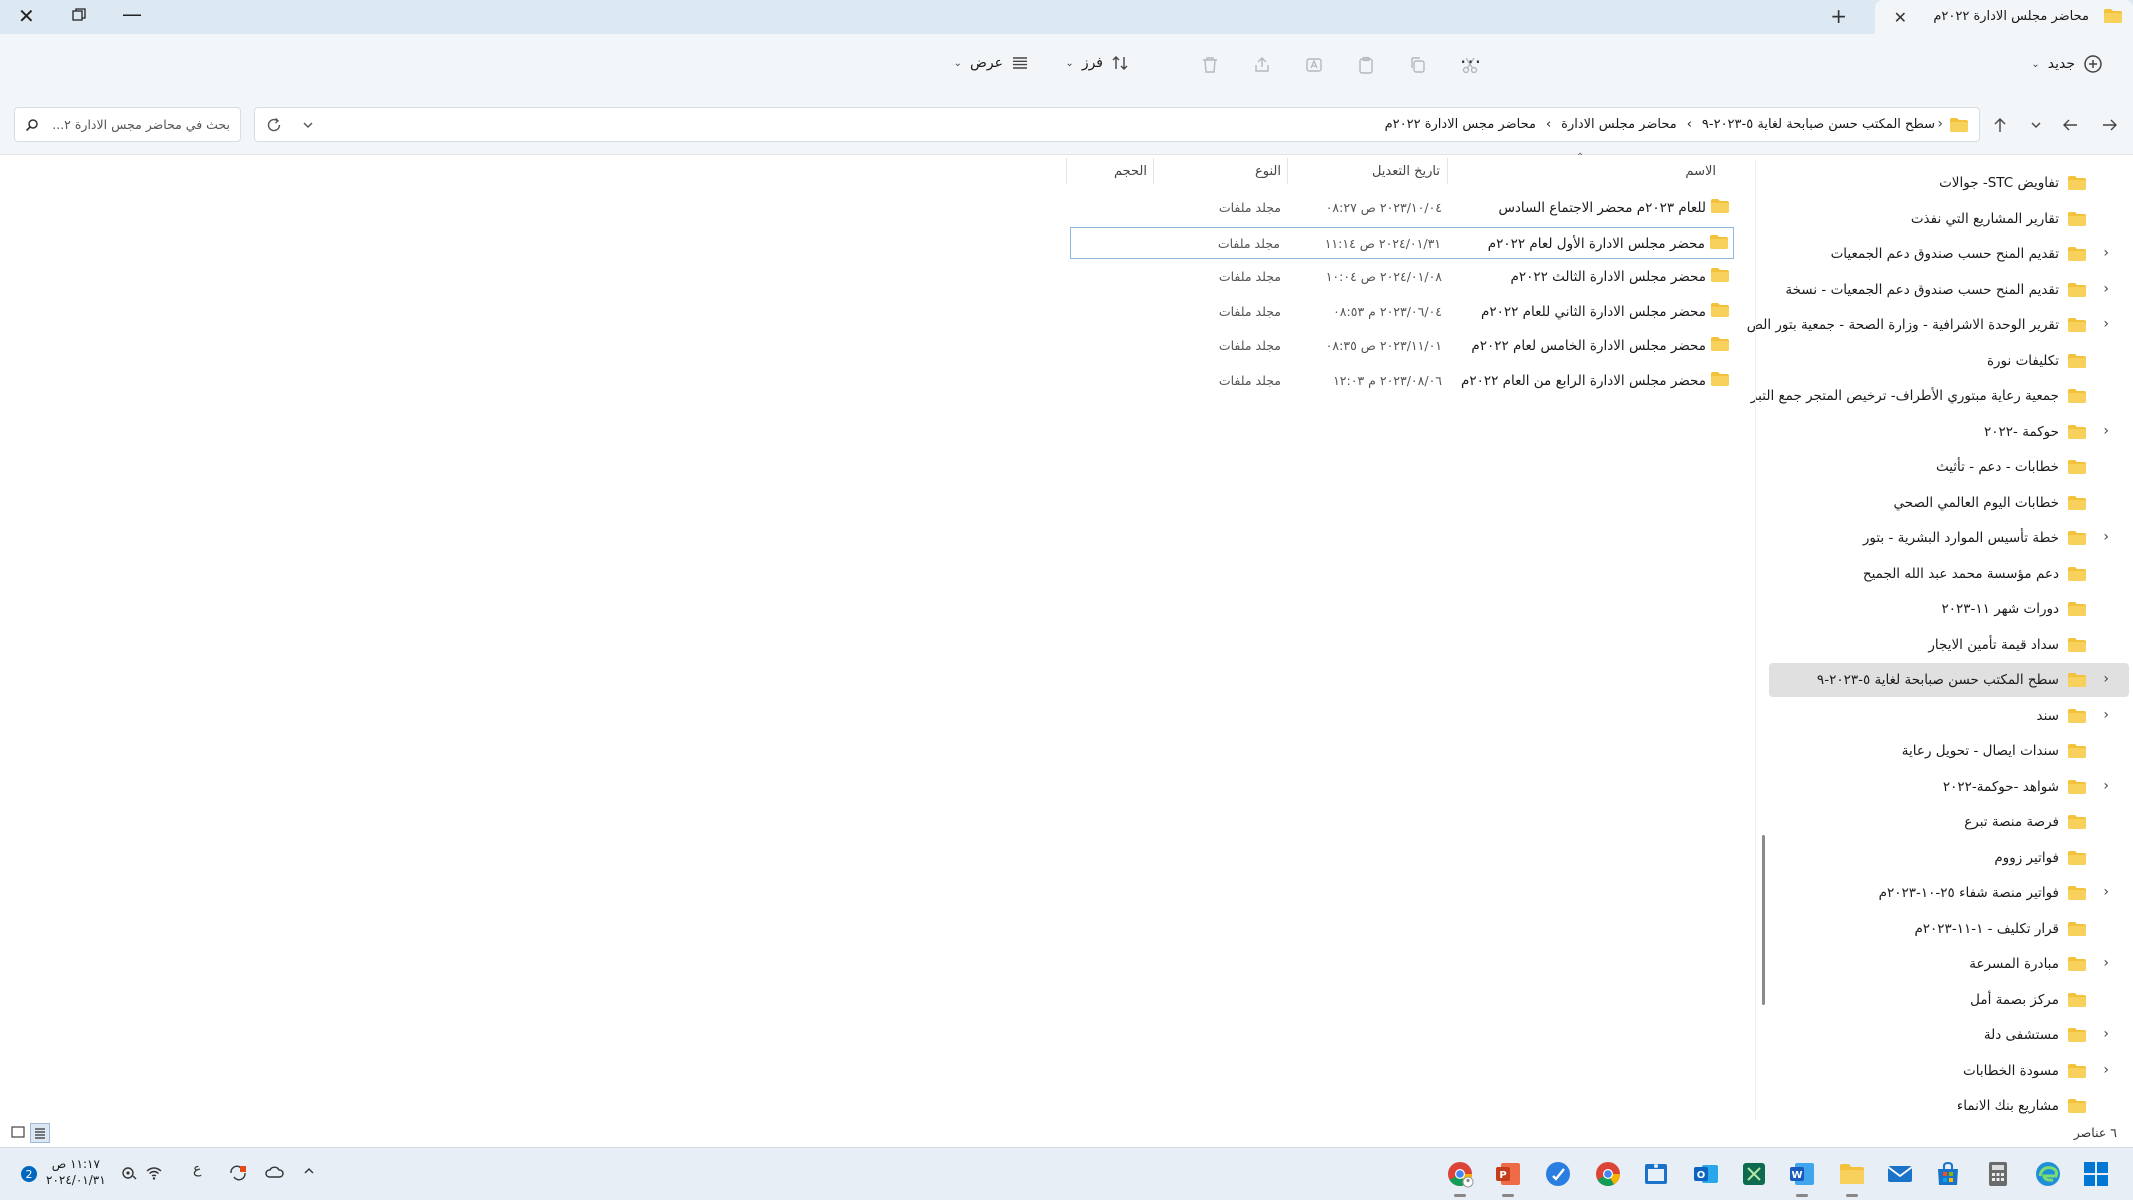 The image size is (2133, 1200). Describe the element at coordinates (2004, 17) in the screenshot. I see `explorer-tab: محاضر مجلس الادارة ٢٠٢٢م ✕` at that location.